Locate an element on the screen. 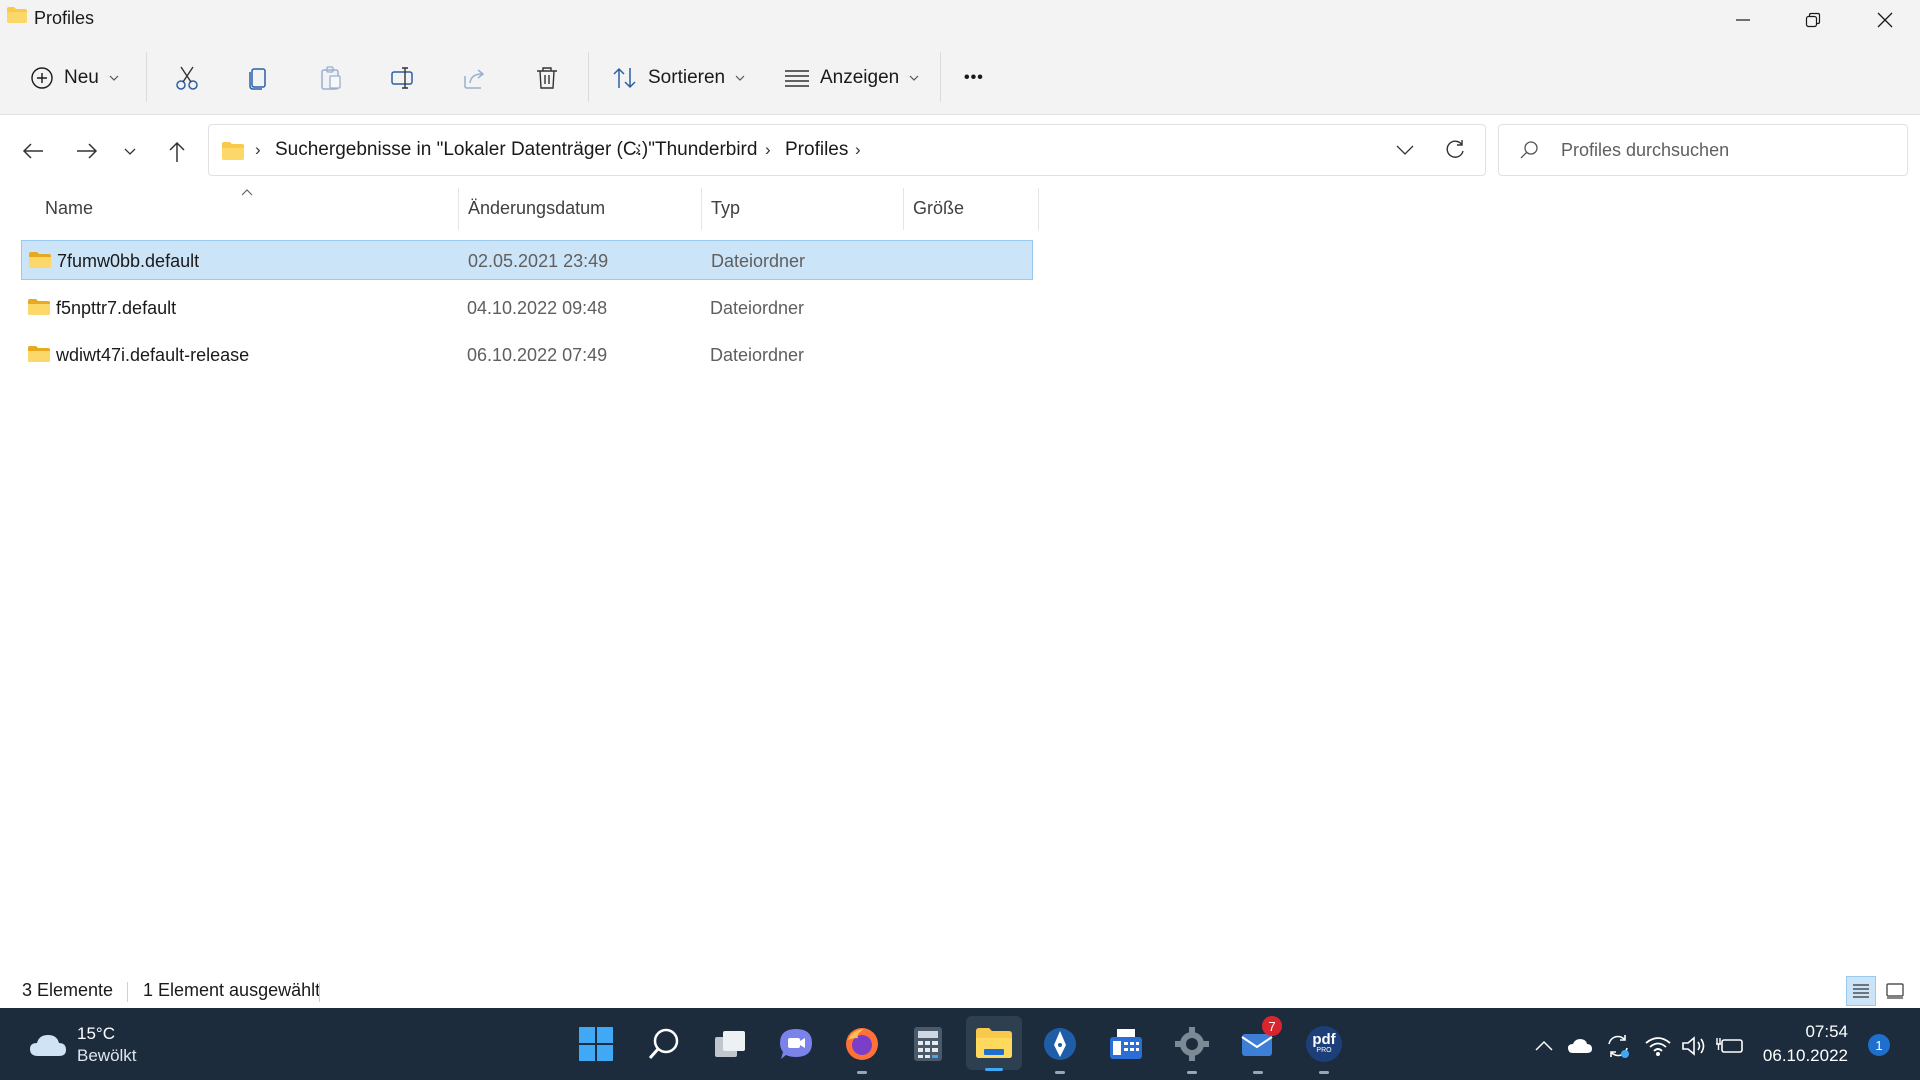 This screenshot has width=1920, height=1080. column-header-type-label: Typ is located at coordinates (726, 207).